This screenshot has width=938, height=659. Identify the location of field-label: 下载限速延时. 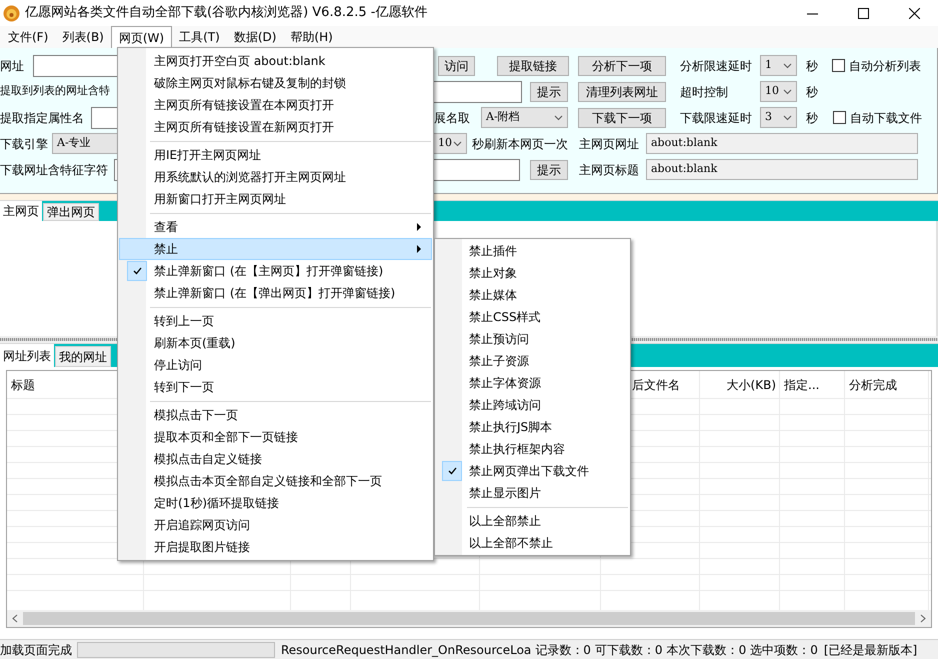
(716, 118).